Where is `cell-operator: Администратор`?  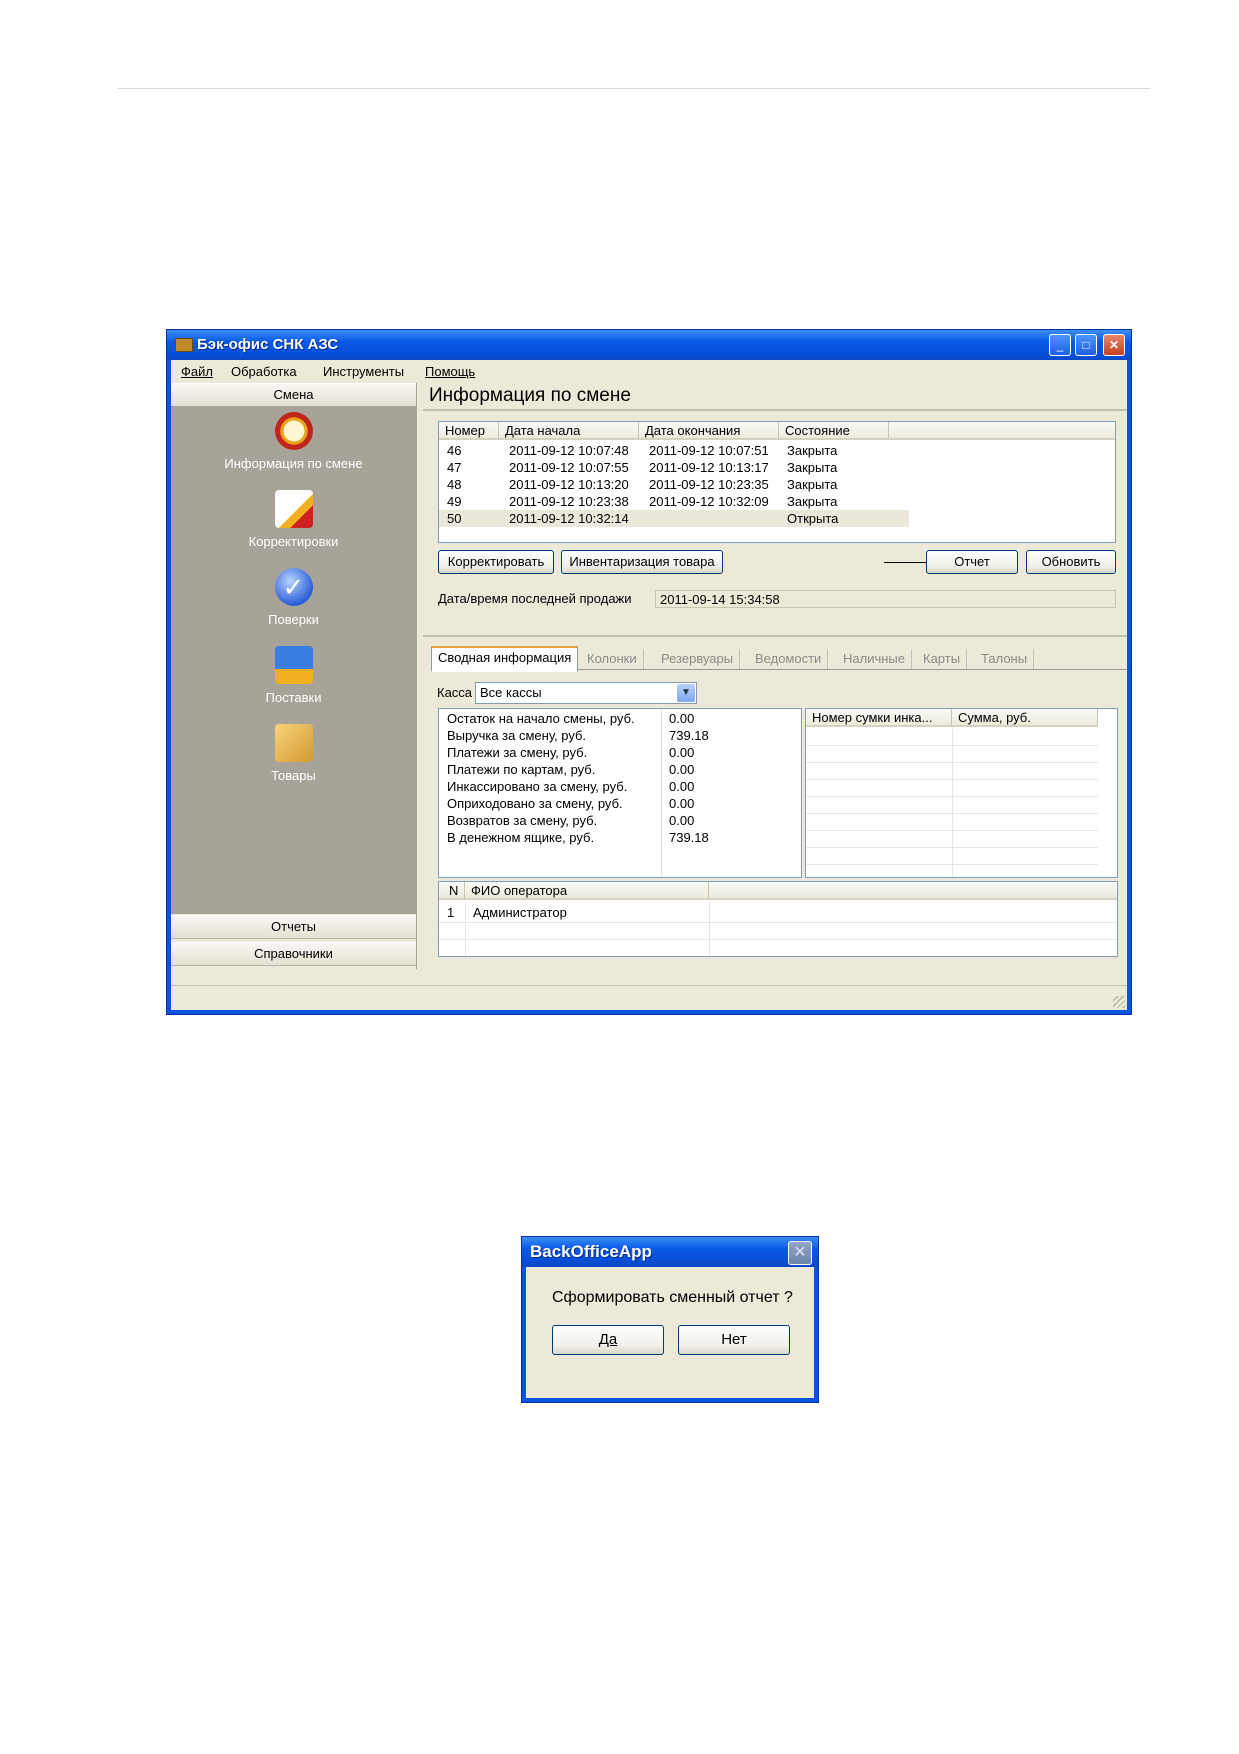 cell-operator: Администратор is located at coordinates (520, 912).